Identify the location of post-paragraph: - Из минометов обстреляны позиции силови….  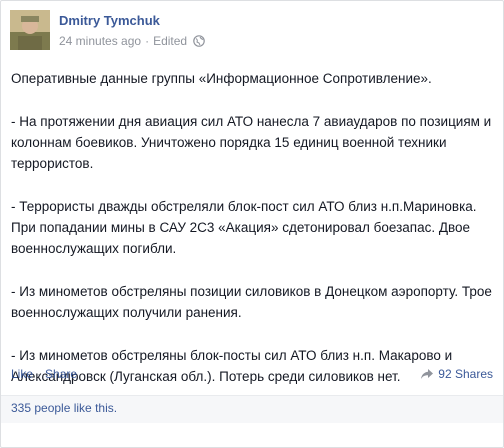
(251, 302).